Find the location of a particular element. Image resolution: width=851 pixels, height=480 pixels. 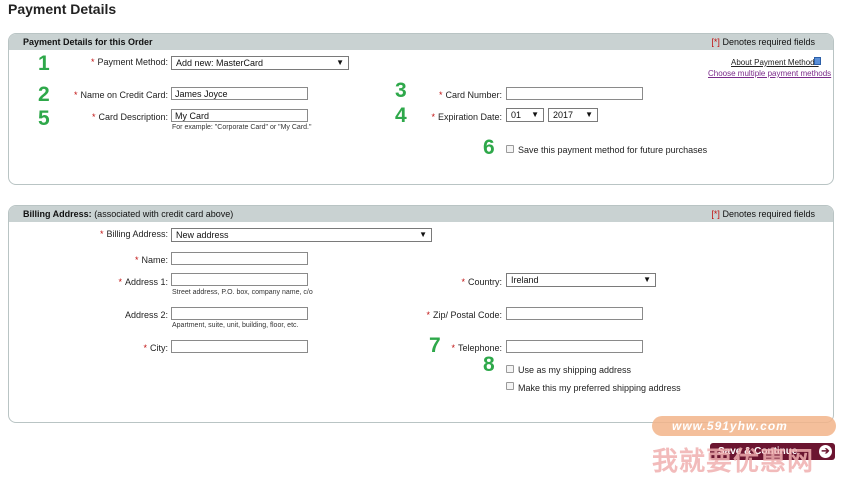

country-select: Ireland ▼ is located at coordinates (581, 280).